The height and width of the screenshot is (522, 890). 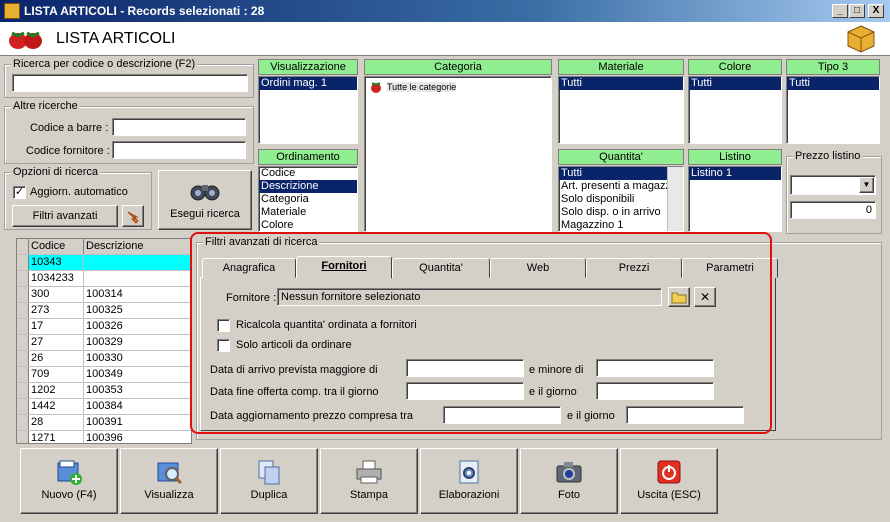 What do you see at coordinates (137, 246) in the screenshot?
I see `column-header-description: Descrizione` at bounding box center [137, 246].